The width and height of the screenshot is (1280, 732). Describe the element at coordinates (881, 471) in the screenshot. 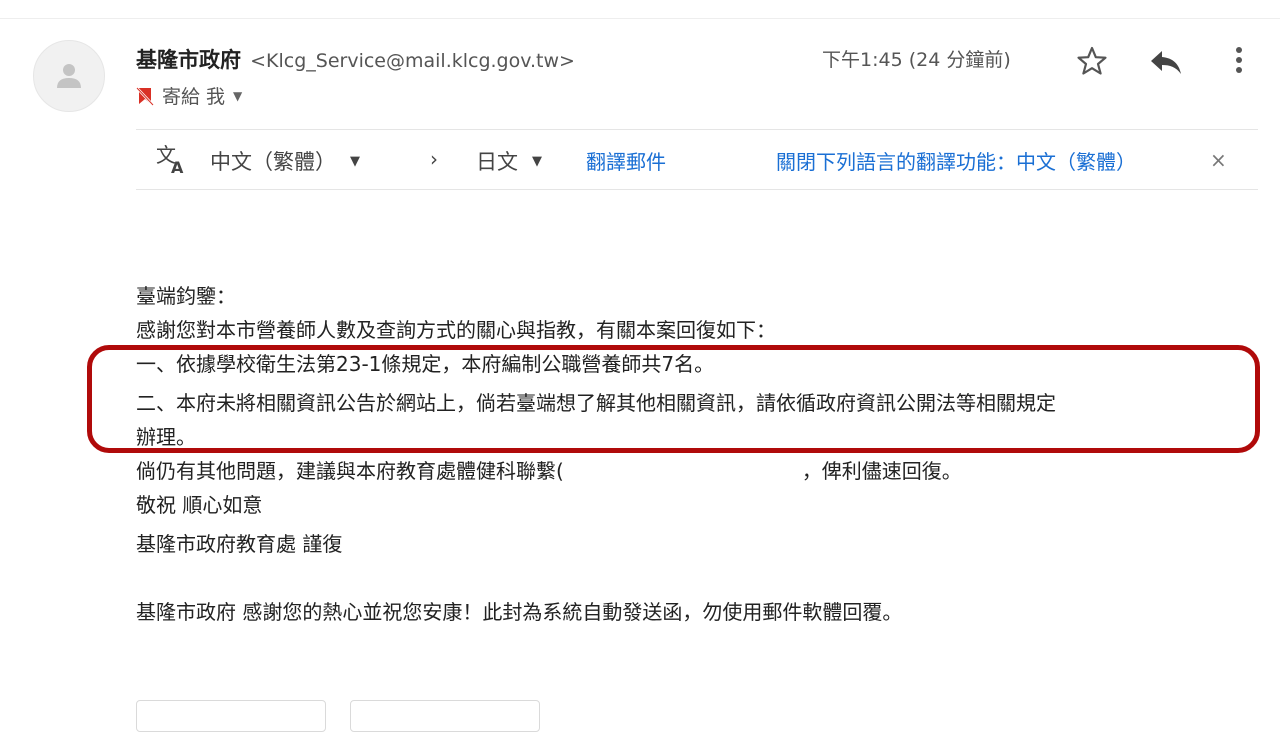

I see `contact-text-end: ，俾利儘速回復。` at that location.